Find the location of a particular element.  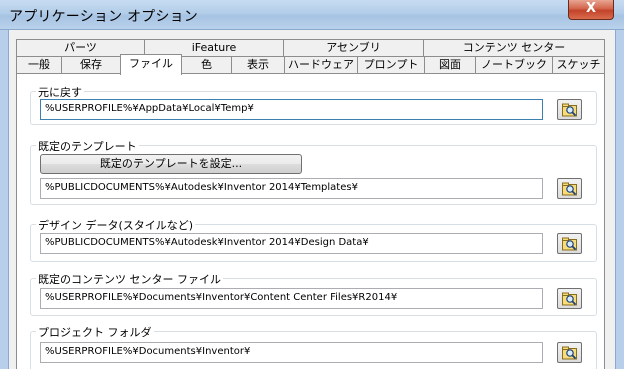

design-data-label: デザイン データ(スタイルなど) is located at coordinates (116, 225).